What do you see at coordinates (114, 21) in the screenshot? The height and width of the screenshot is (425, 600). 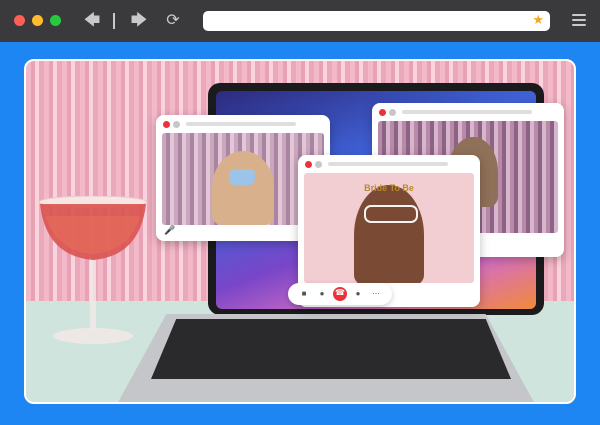 I see `toolbar-divider` at bounding box center [114, 21].